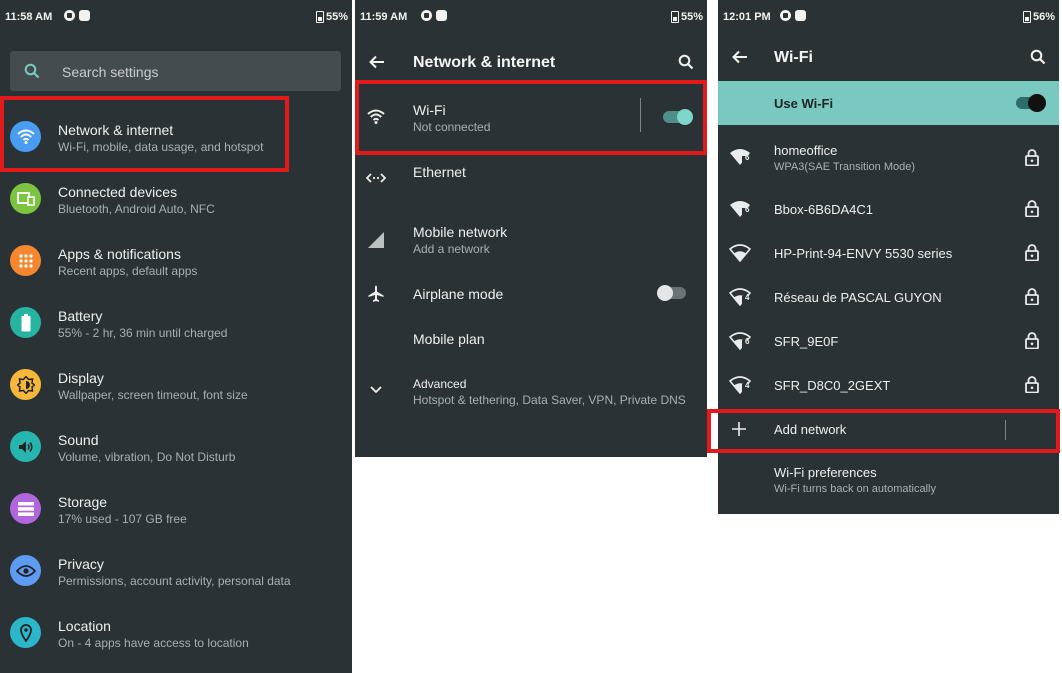  I want to click on airplane-mode-item: Airplane mode, so click(531, 296).